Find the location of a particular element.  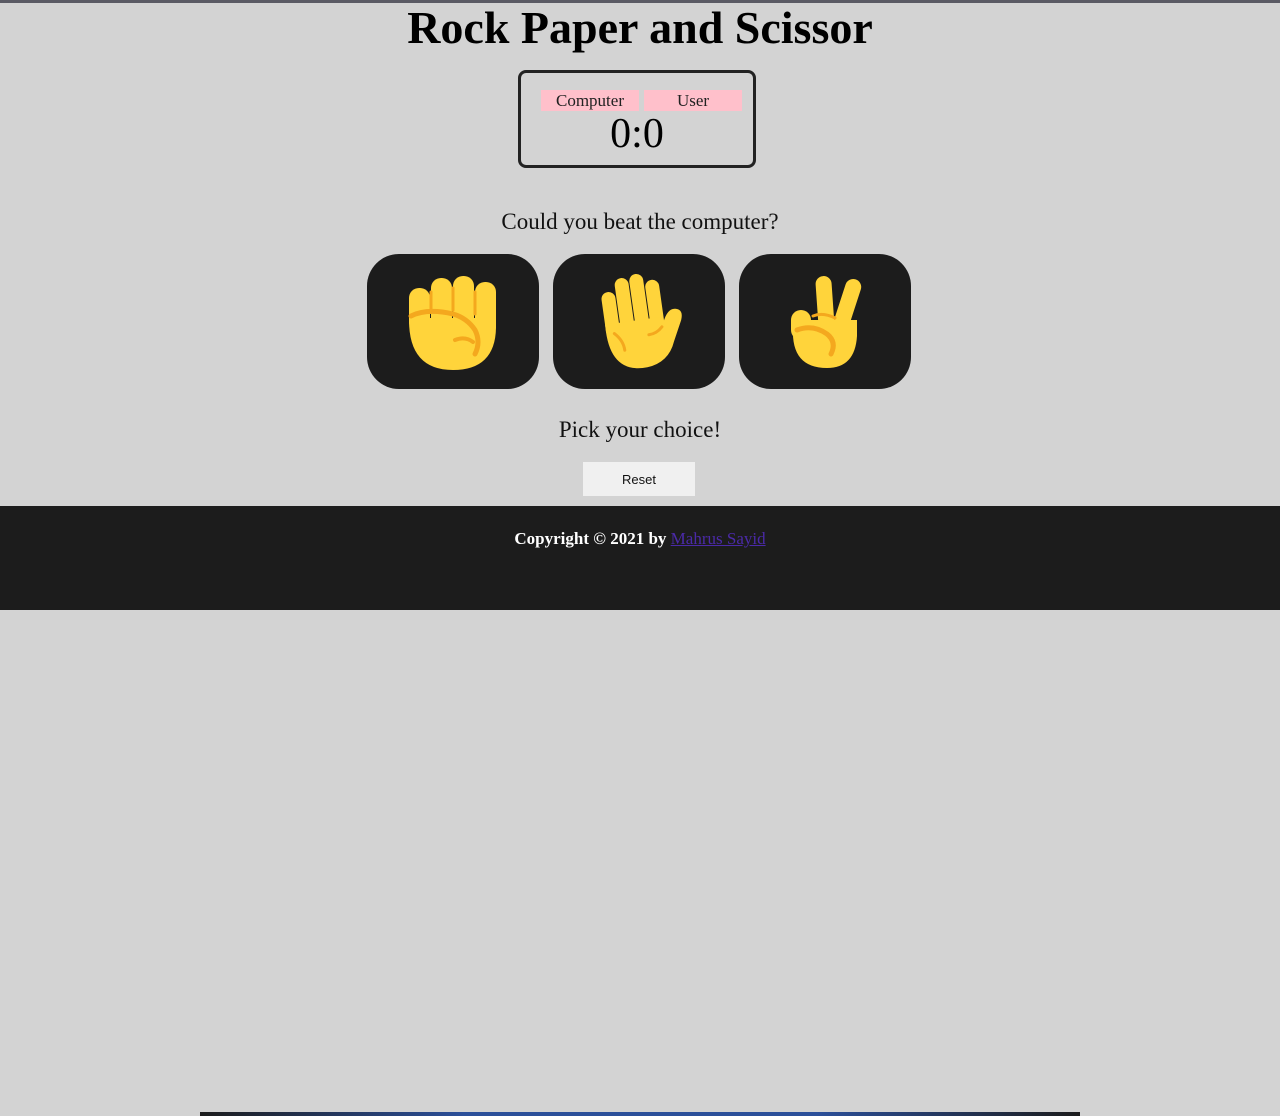

author-link: Mahrus Sayid is located at coordinates (718, 538).